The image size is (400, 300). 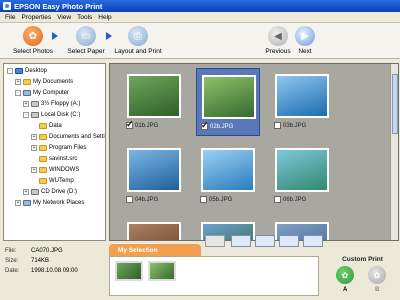 What do you see at coordinates (58, 148) in the screenshot?
I see `tree-item: + Program Files` at bounding box center [58, 148].